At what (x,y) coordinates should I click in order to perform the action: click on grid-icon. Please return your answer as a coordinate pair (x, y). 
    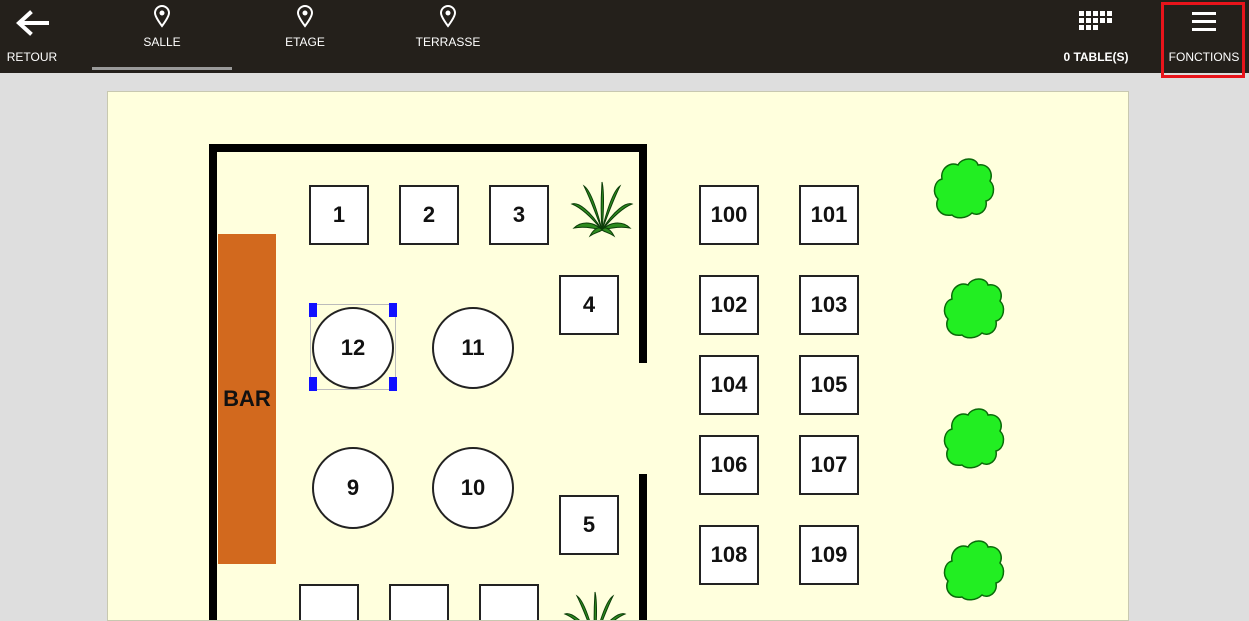
    Looking at the image, I should click on (1095, 20).